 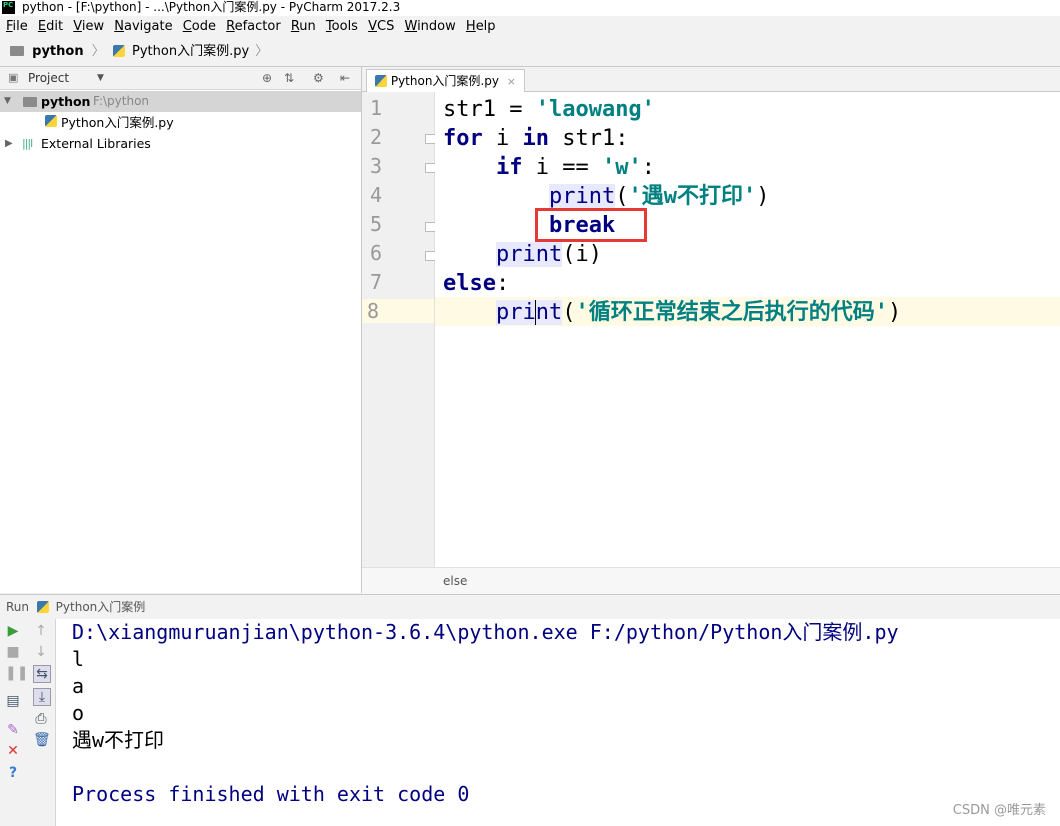 I want to click on run-label: Run, so click(x=18, y=607).